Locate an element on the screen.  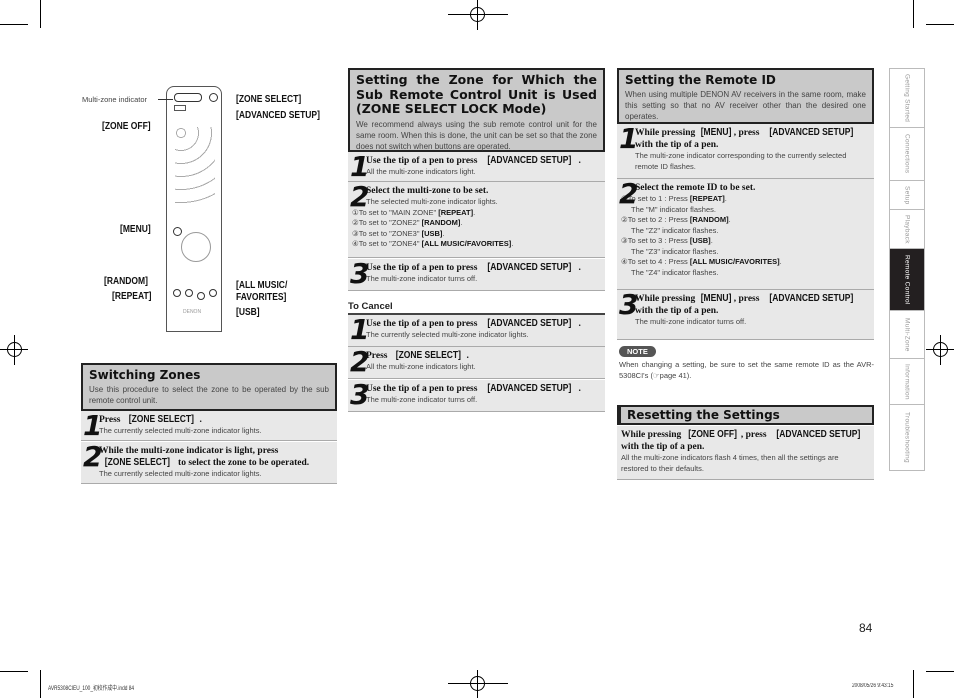
option-text: ②To set to "ZONE2" is located at coordinates (387, 222).